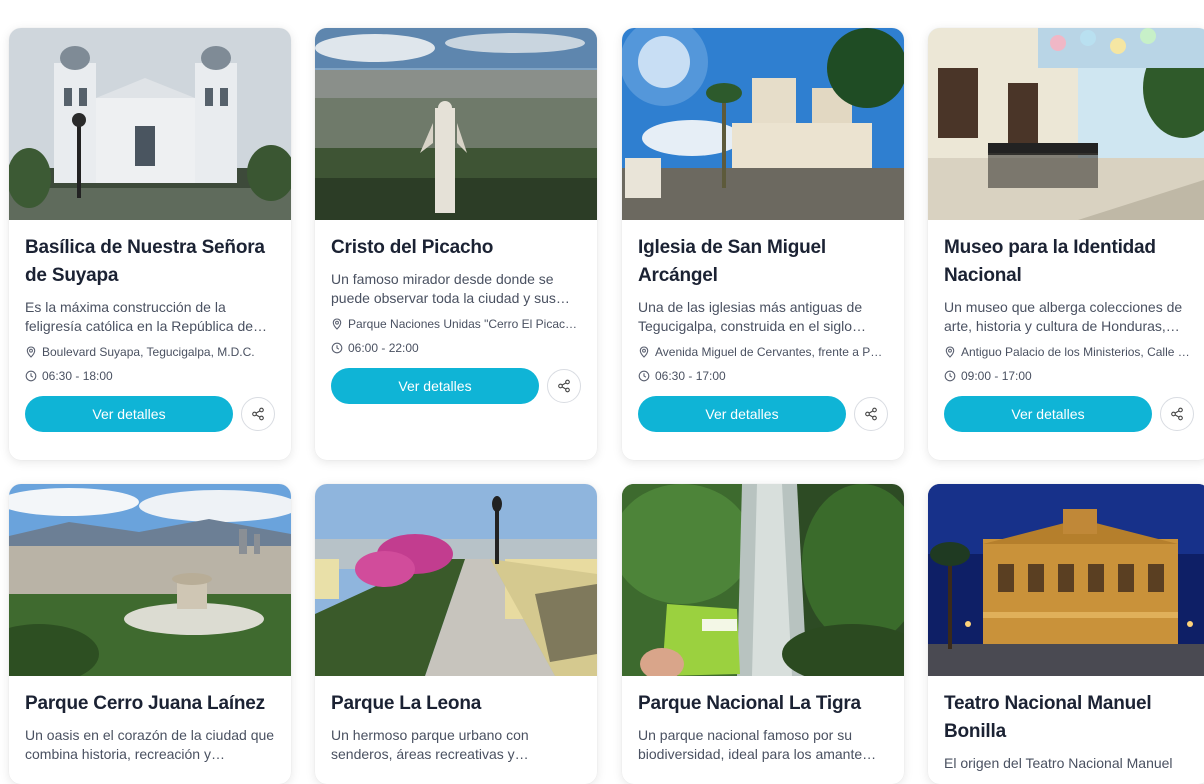 Image resolution: width=1204 pixels, height=784 pixels. What do you see at coordinates (412, 247) in the screenshot?
I see `card-title: Cristo del Picacho` at bounding box center [412, 247].